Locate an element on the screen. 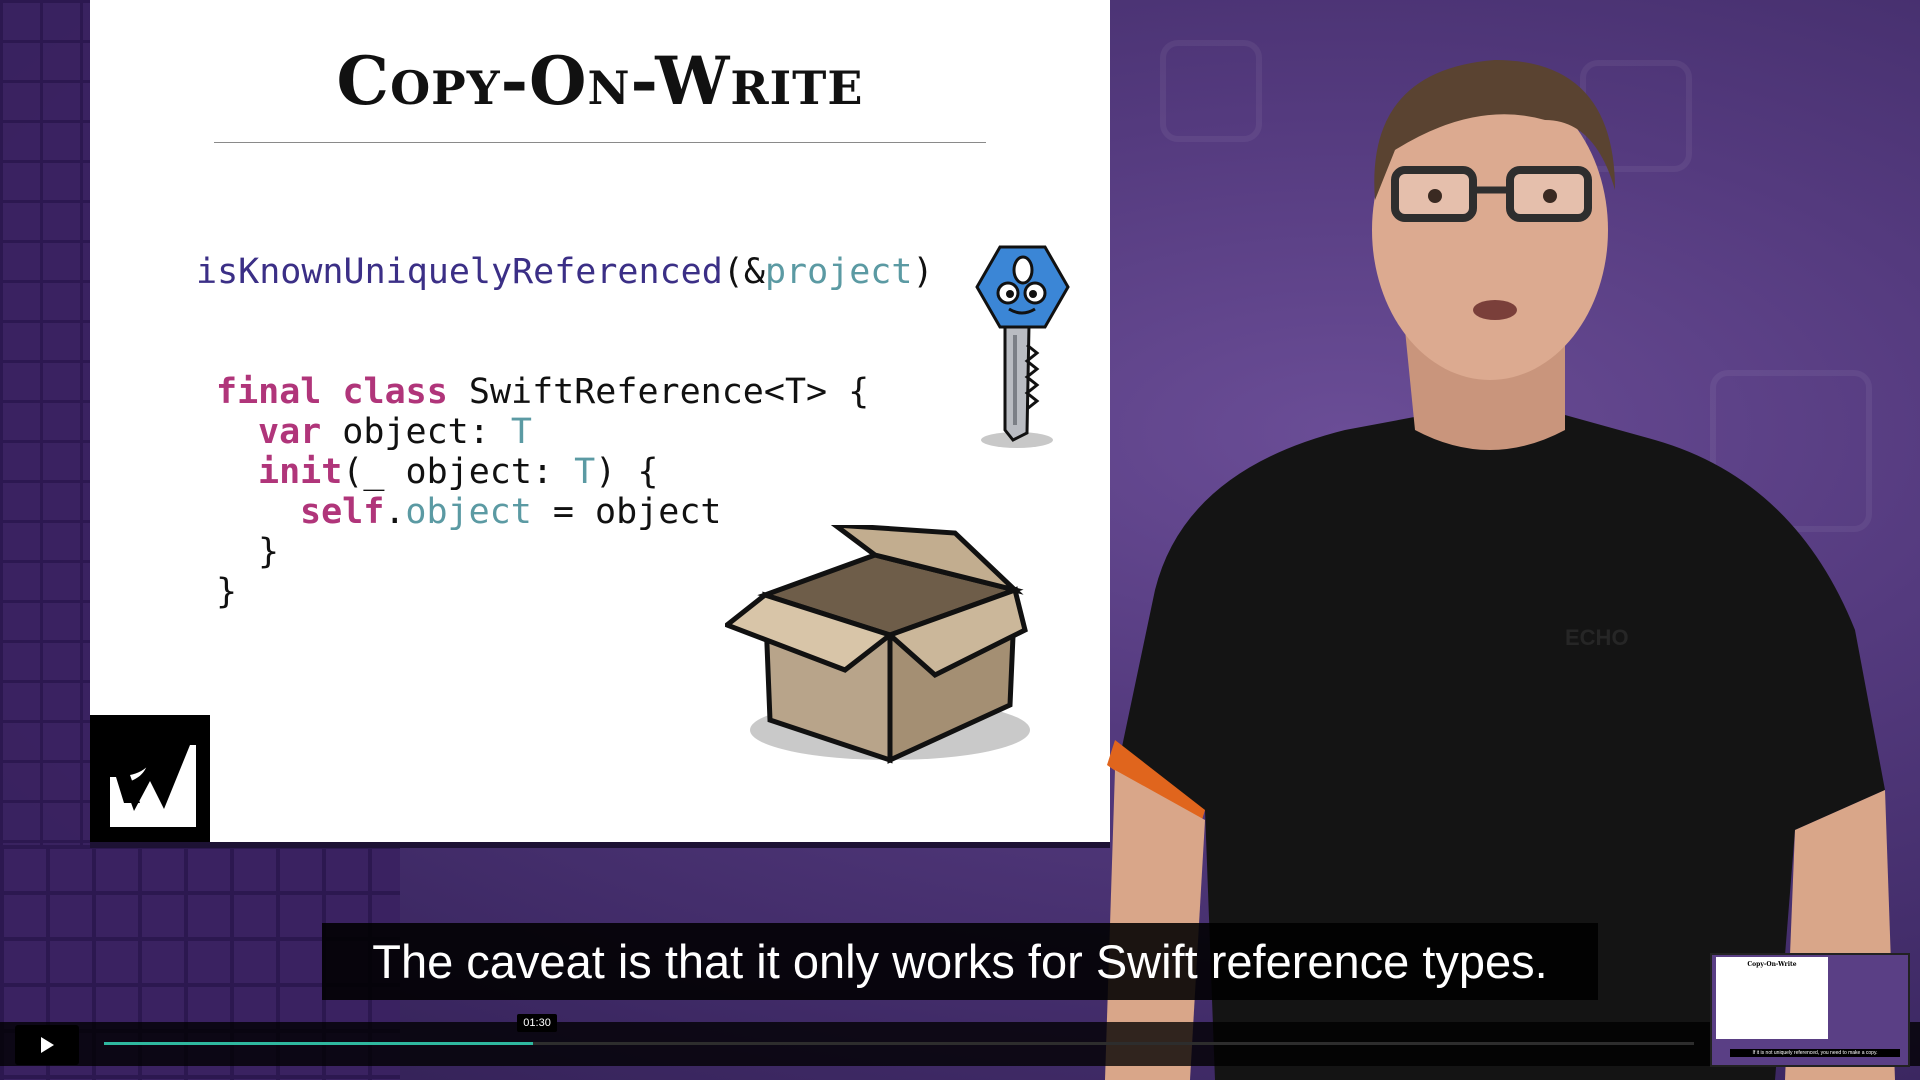 The height and width of the screenshot is (1080, 1920). code-keyword: var is located at coordinates (290, 432).